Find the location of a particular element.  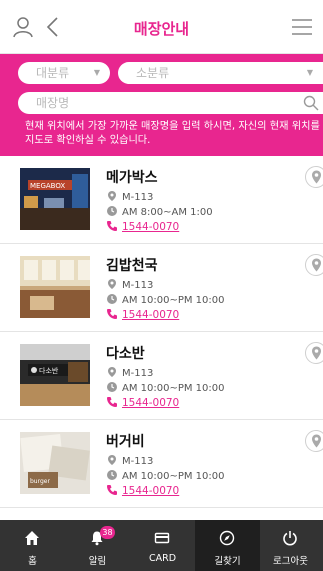

search-icon is located at coordinates (311, 103).